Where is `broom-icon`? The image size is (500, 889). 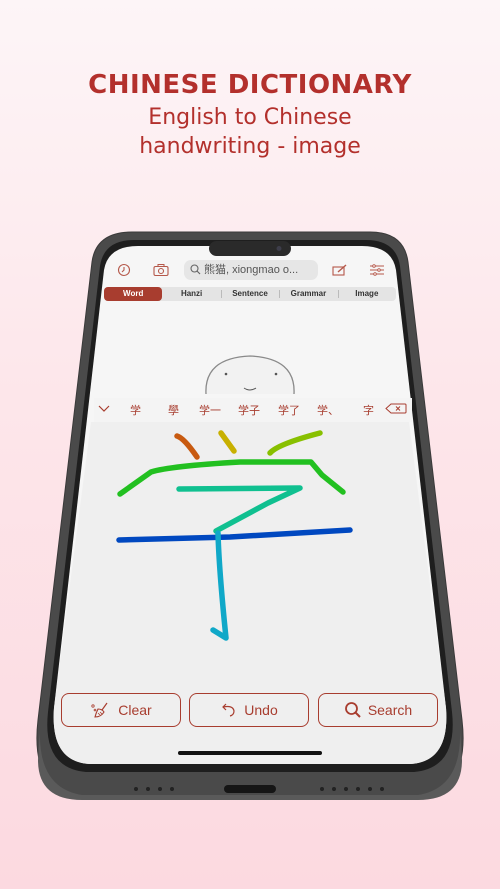
broom-icon is located at coordinates (99, 710).